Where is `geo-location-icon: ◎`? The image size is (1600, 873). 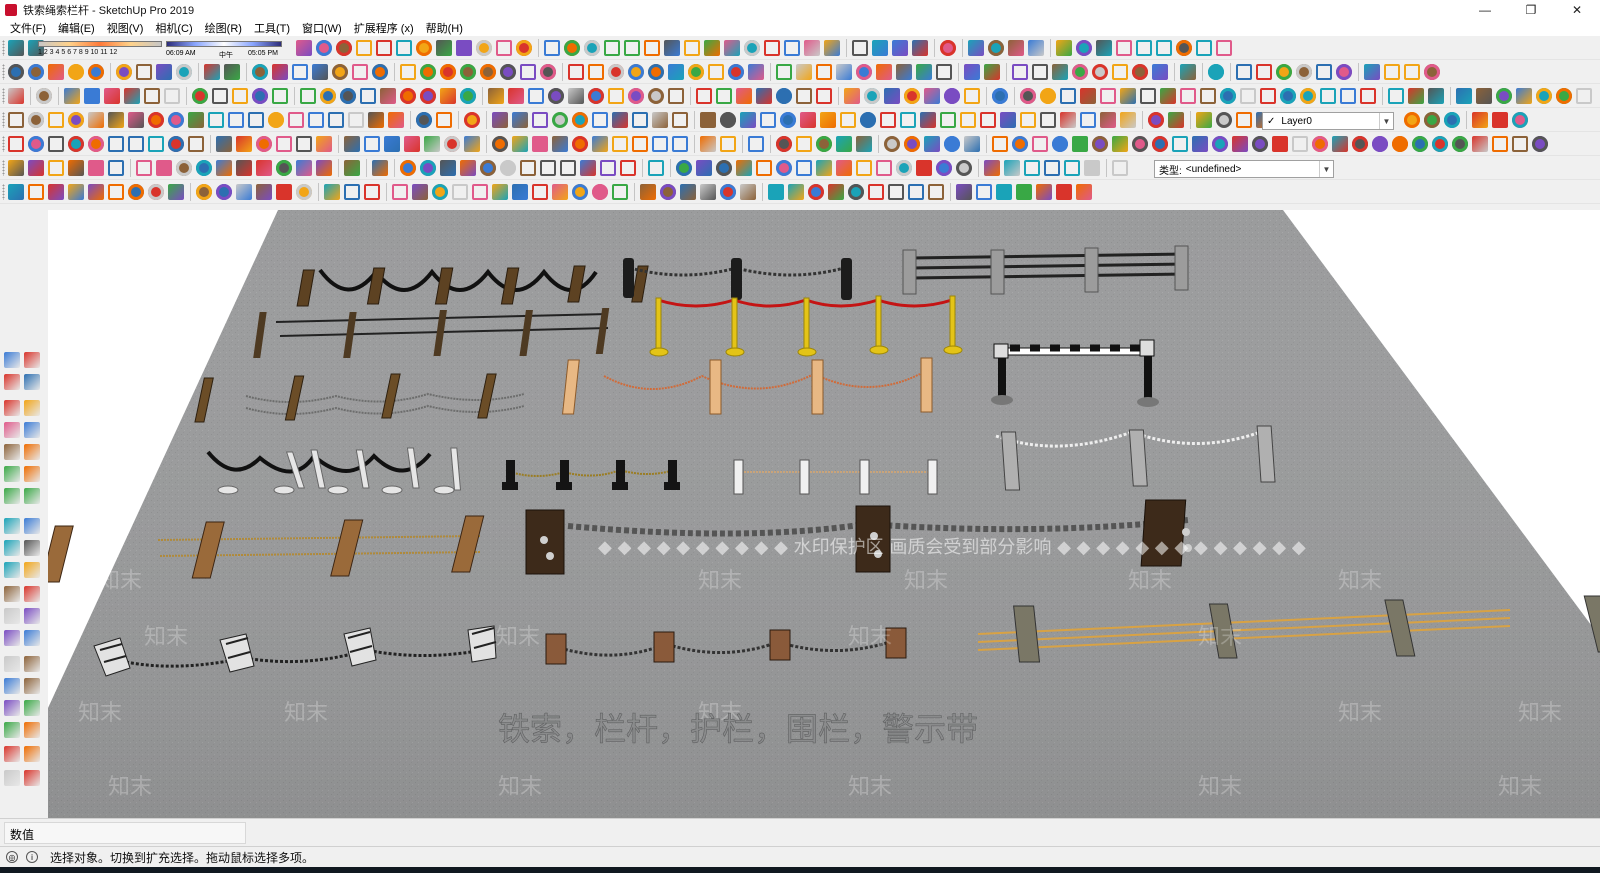
geo-location-icon: ◎ is located at coordinates (12, 857).